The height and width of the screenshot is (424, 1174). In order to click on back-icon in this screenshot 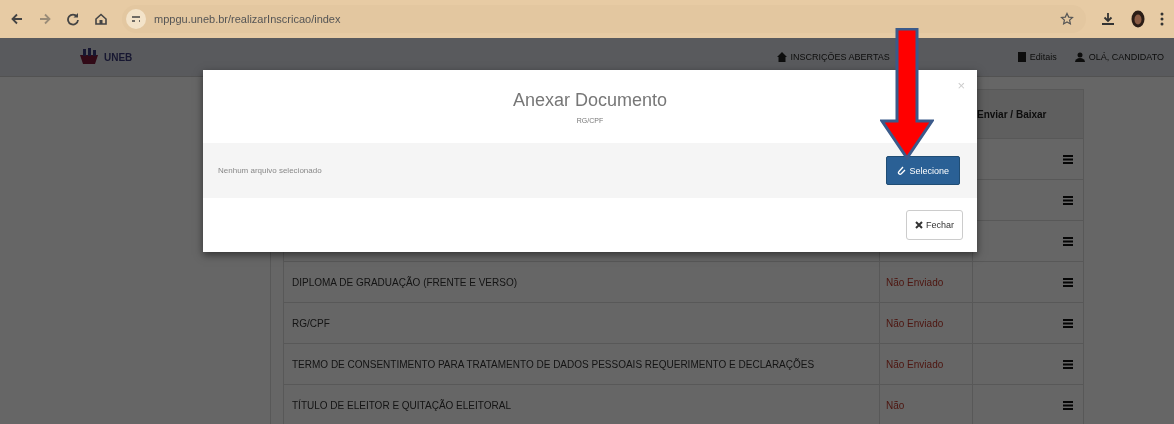, I will do `click(17, 19)`.